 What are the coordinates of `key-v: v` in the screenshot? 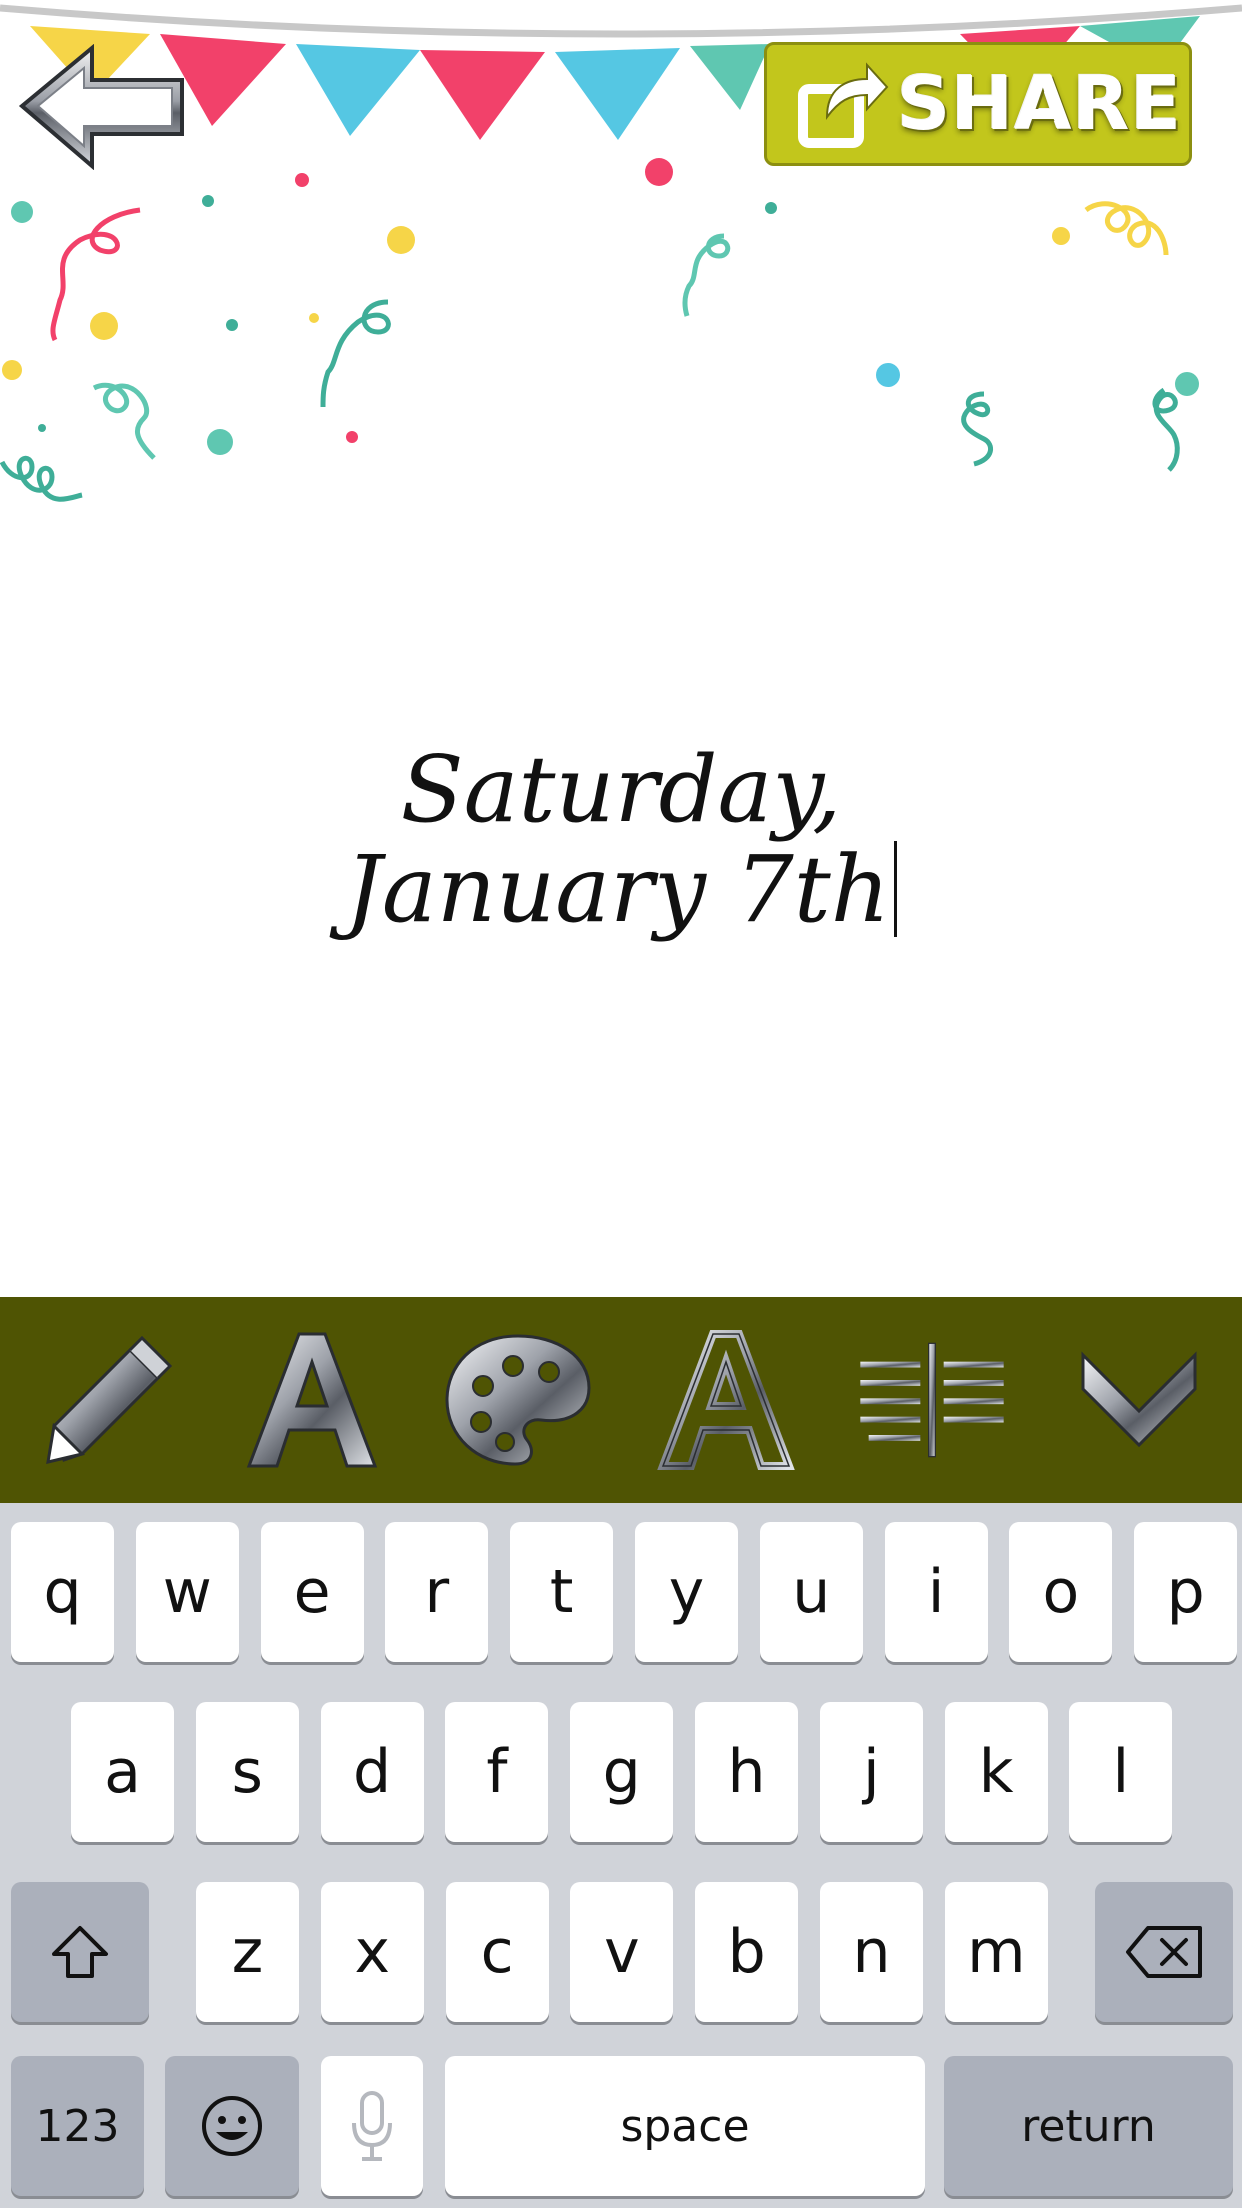 It's located at (622, 1952).